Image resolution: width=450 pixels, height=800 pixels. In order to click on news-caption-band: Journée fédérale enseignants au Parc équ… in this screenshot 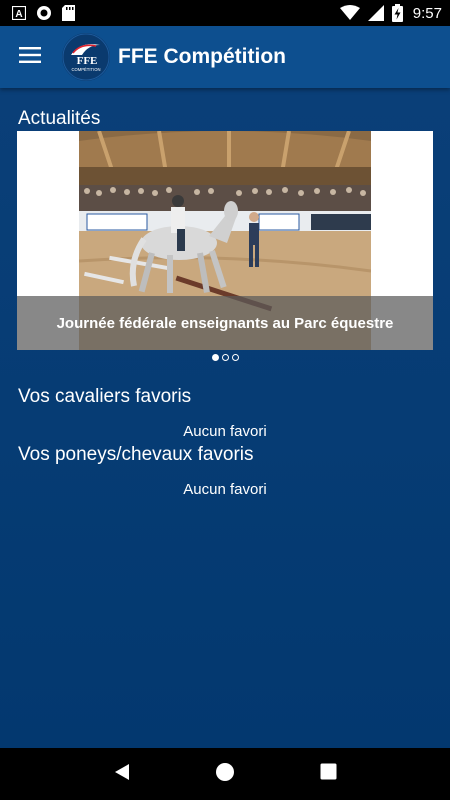, I will do `click(225, 323)`.